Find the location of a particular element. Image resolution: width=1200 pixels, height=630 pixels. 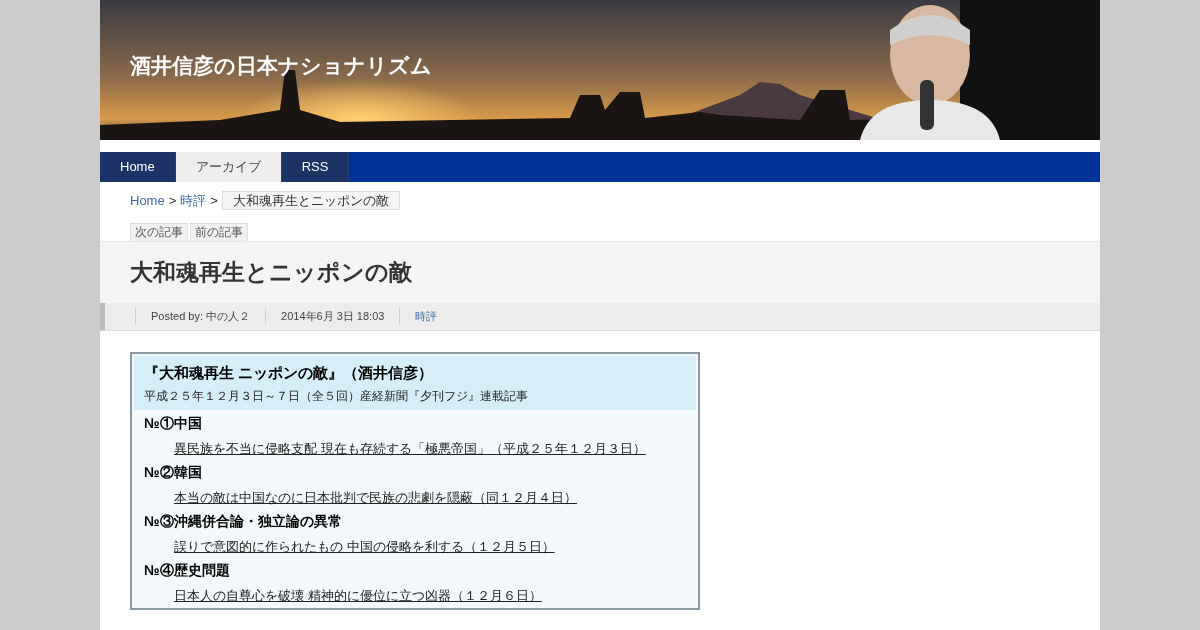

nav-tab: アーカイブ is located at coordinates (228, 167).